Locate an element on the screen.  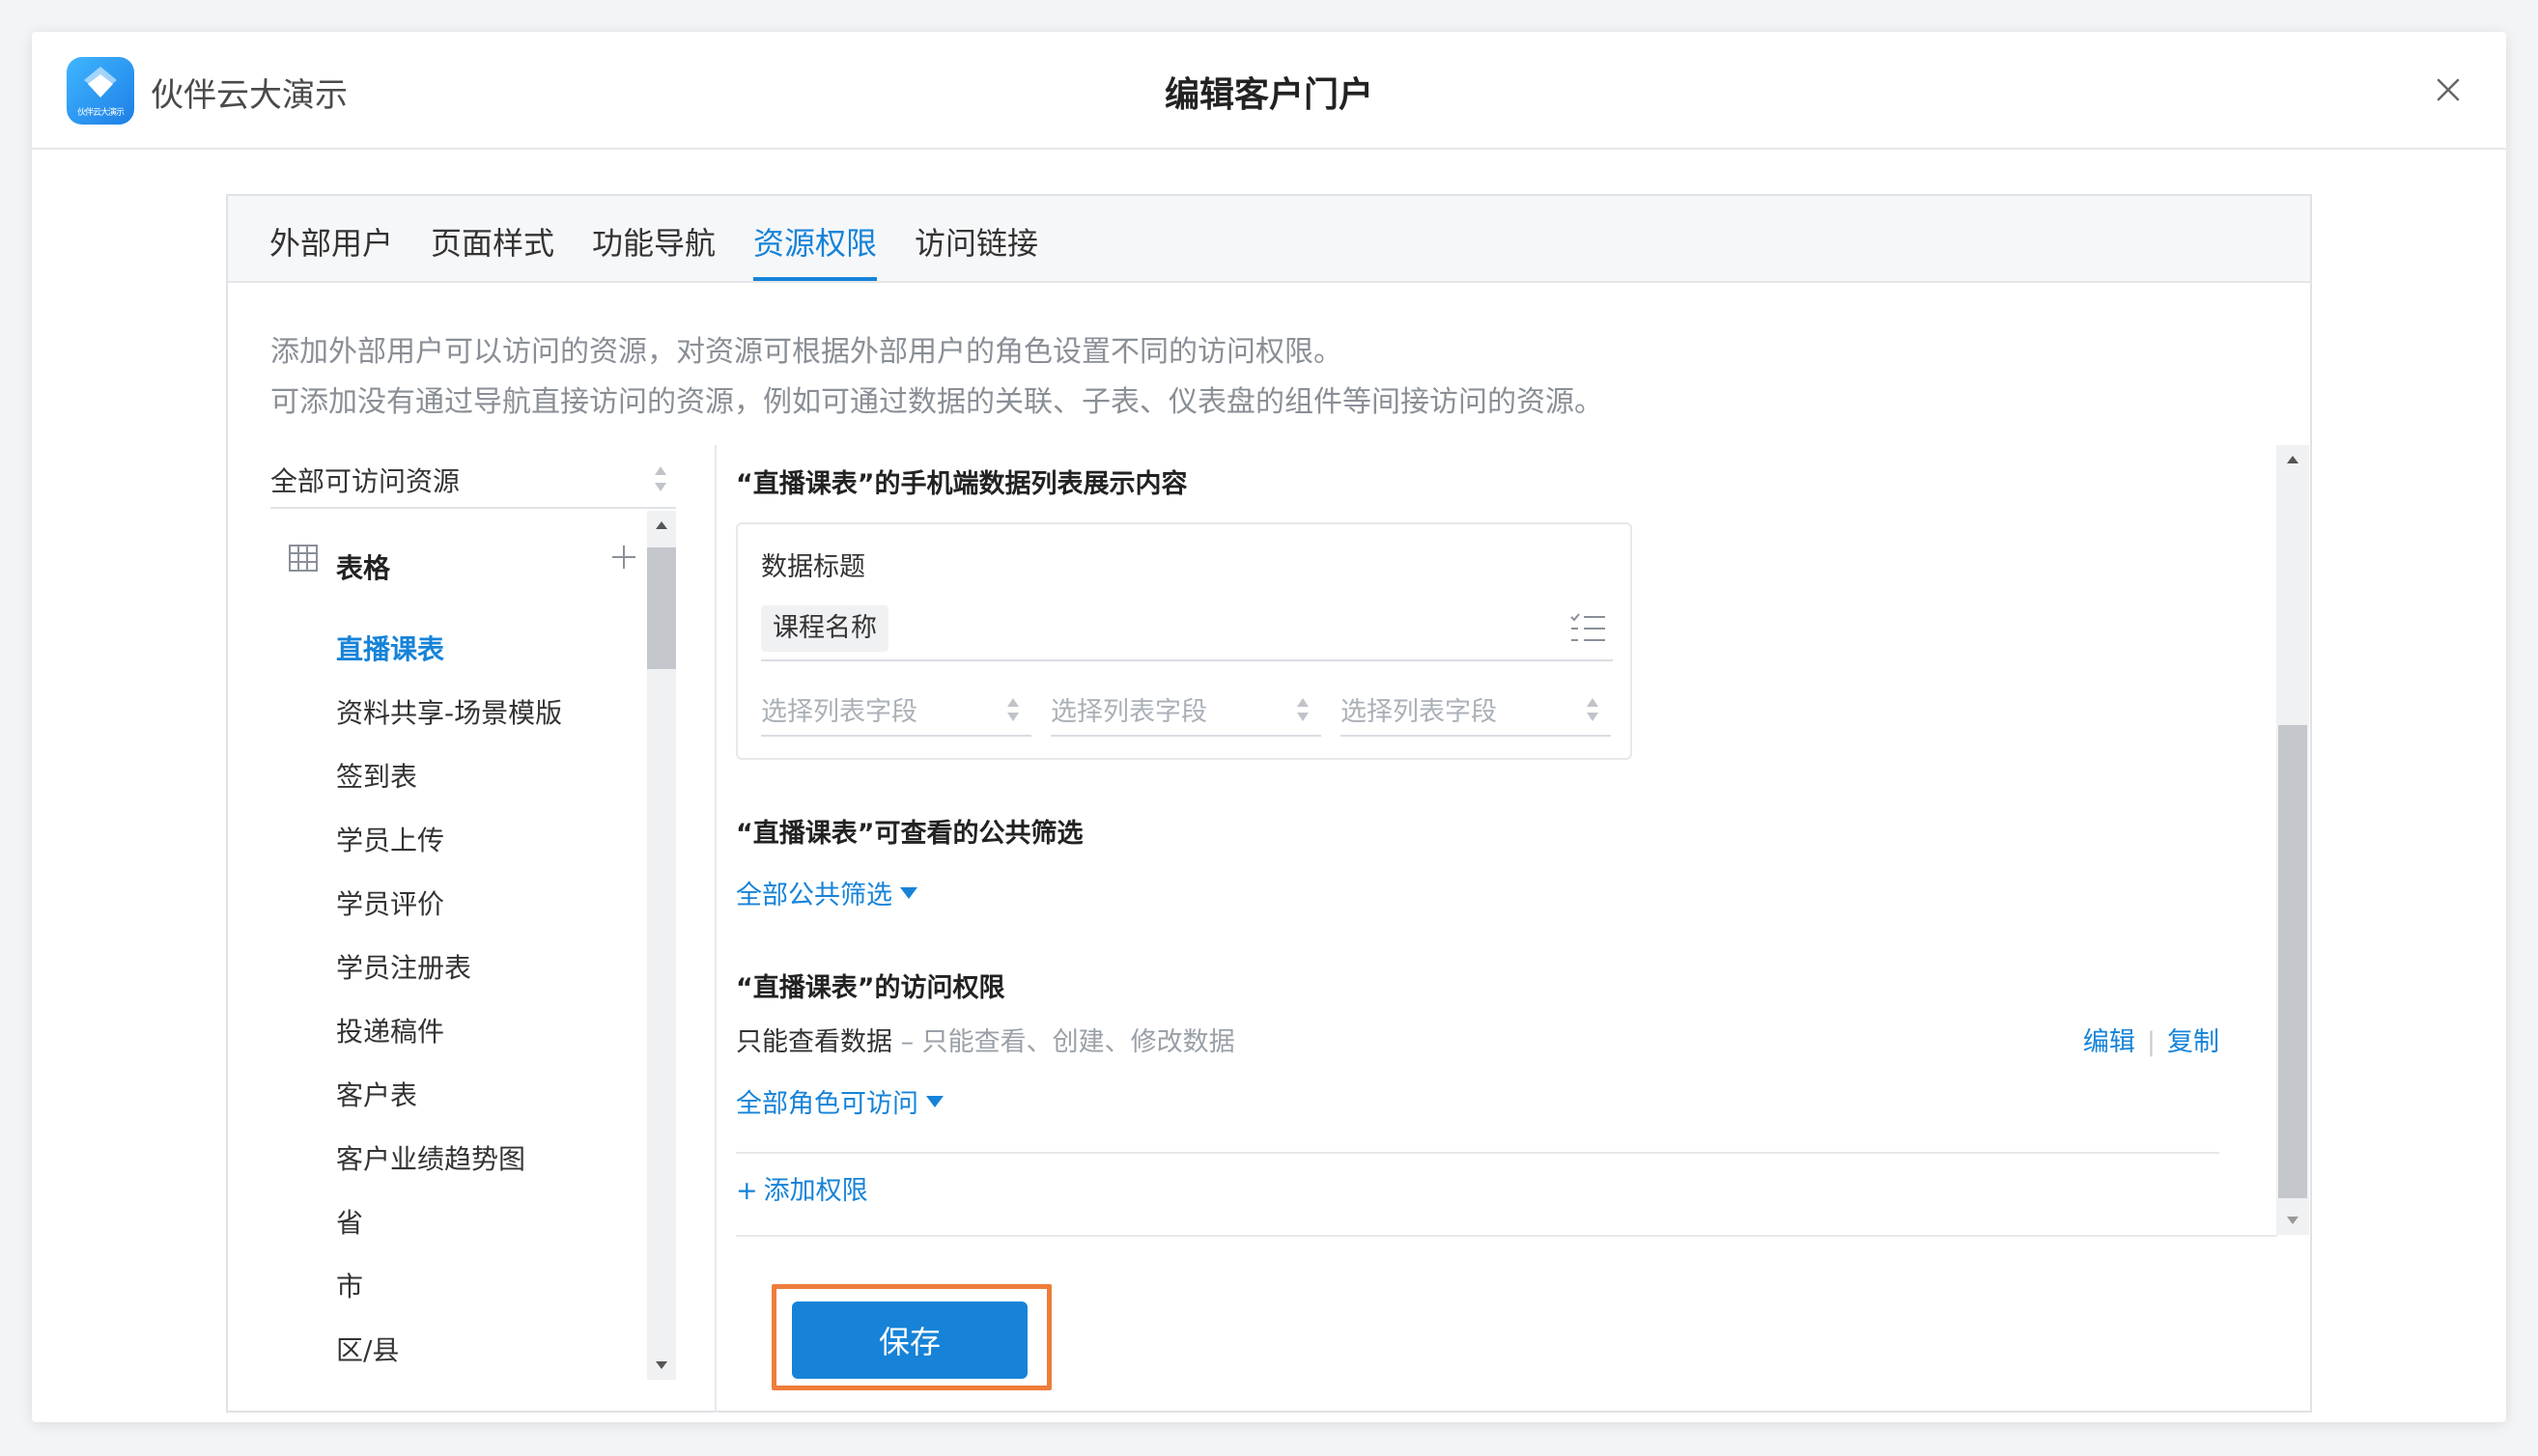
add-permission-button: + 添加权限 is located at coordinates (802, 1188).